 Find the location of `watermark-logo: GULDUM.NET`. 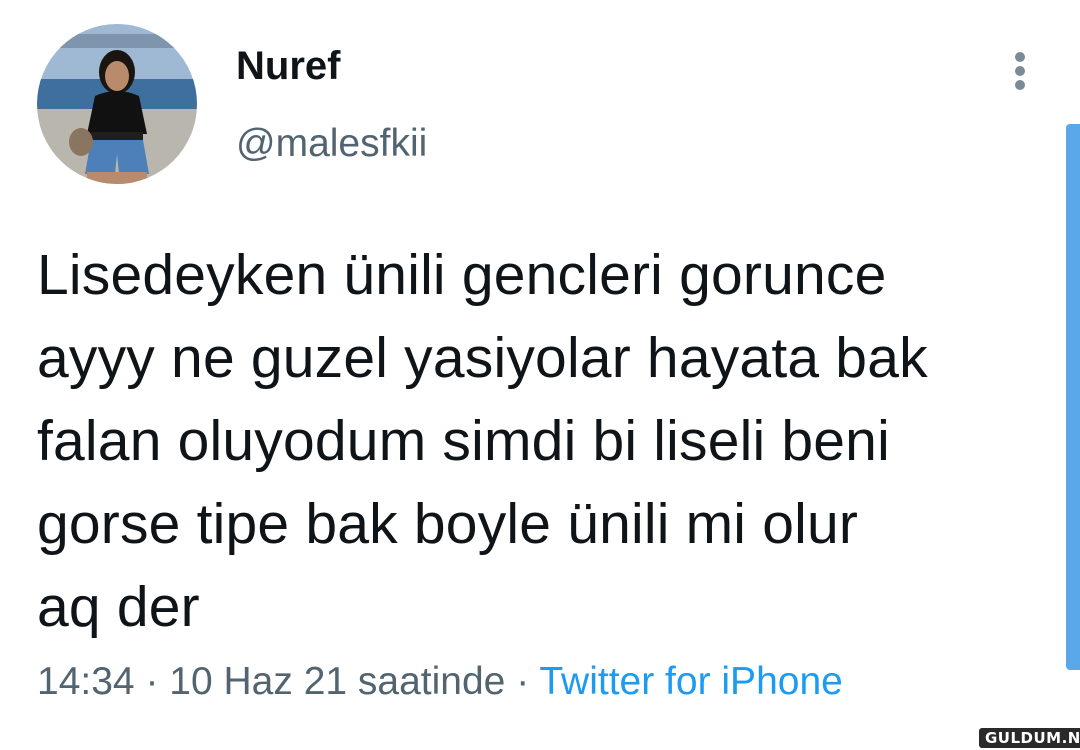

watermark-logo: GULDUM.NET is located at coordinates (1029, 738).